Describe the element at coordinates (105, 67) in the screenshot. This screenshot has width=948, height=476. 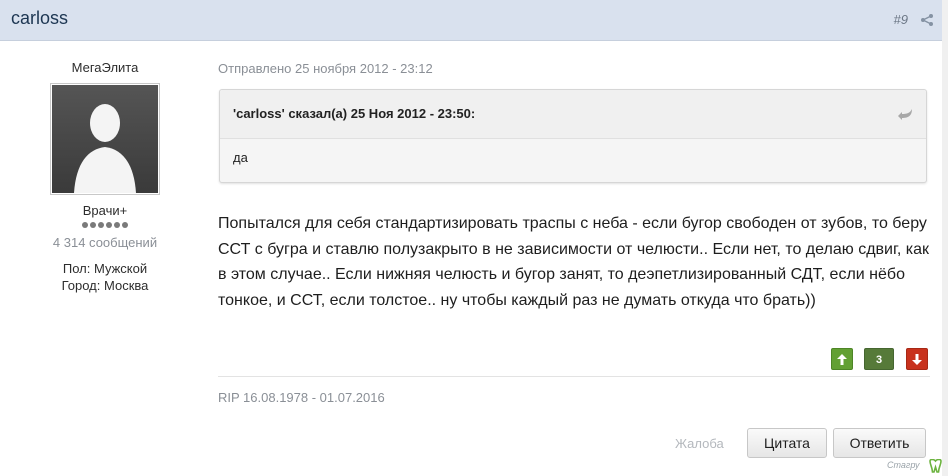
I see `member-group-title: МегаЭлита` at that location.